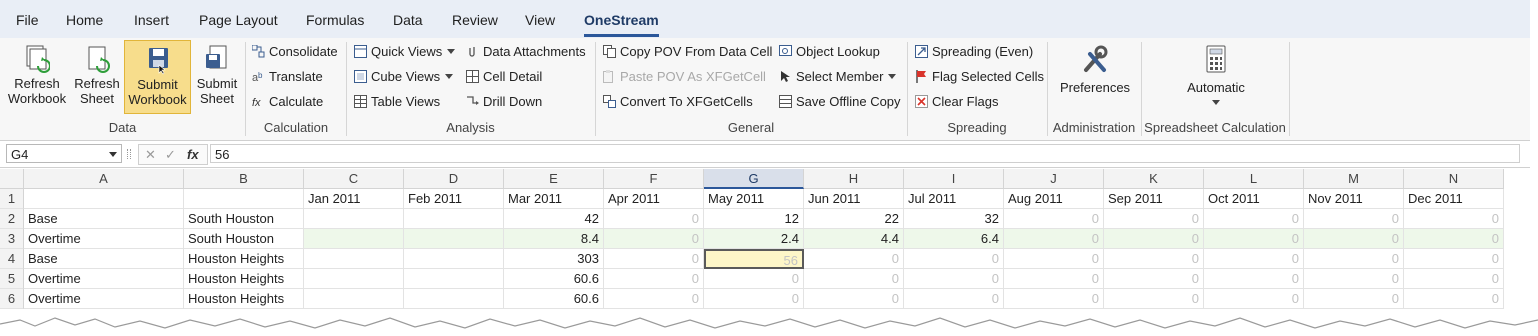  I want to click on grid-cell: 42, so click(554, 219).